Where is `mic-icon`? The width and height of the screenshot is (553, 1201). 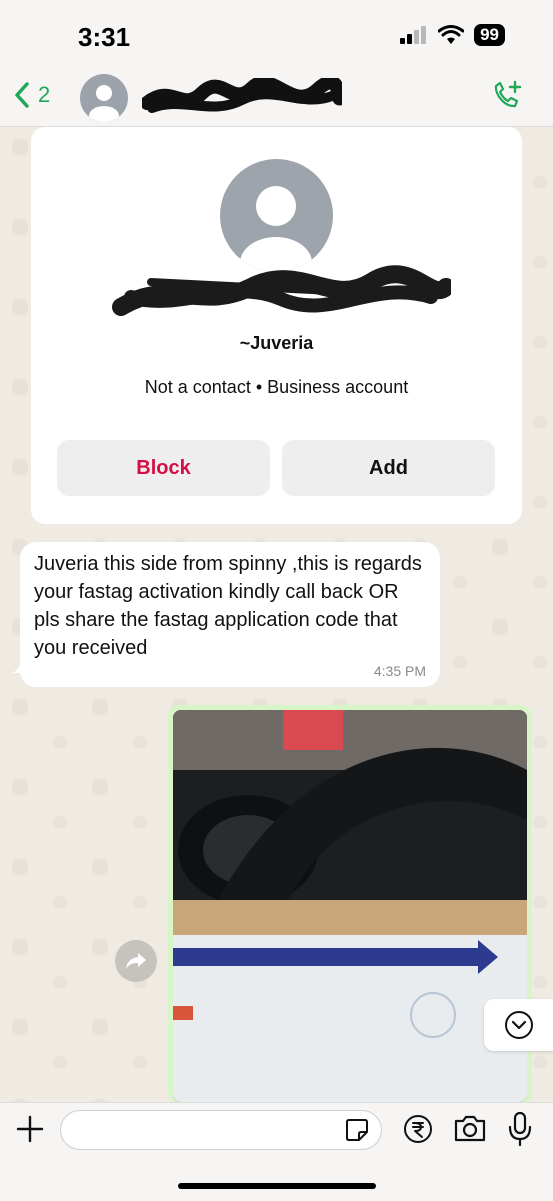 mic-icon is located at coordinates (520, 1129).